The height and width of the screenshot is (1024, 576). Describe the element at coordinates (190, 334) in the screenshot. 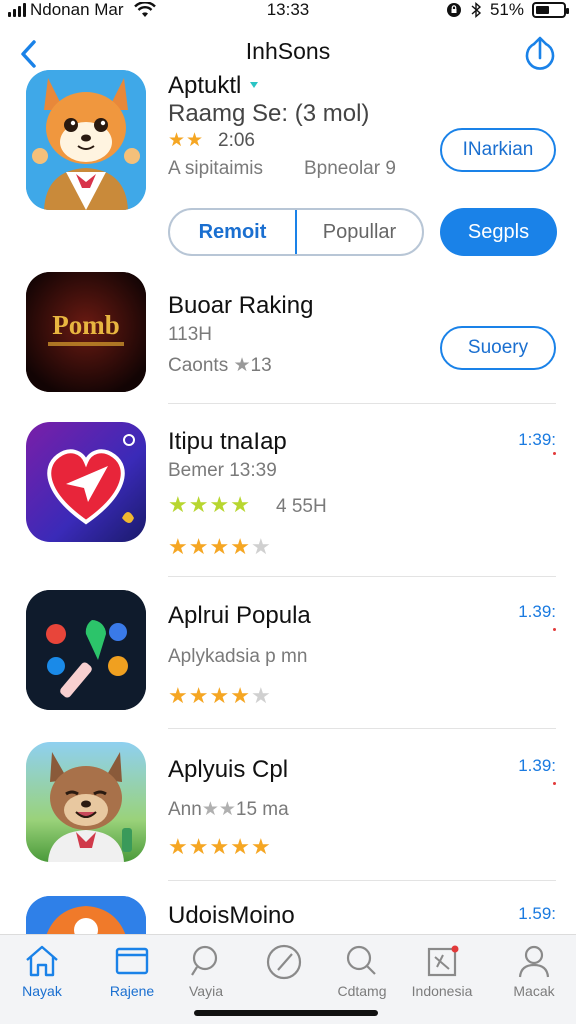

I see `app-meta: 113H` at that location.